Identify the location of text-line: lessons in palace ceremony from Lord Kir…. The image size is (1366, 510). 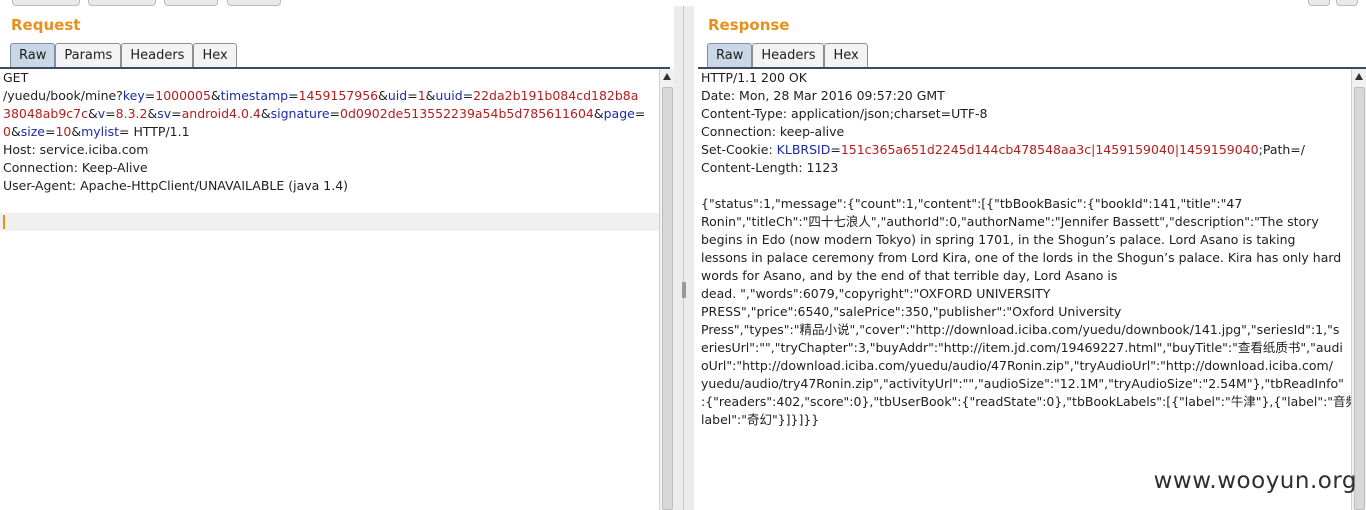
(1025, 258).